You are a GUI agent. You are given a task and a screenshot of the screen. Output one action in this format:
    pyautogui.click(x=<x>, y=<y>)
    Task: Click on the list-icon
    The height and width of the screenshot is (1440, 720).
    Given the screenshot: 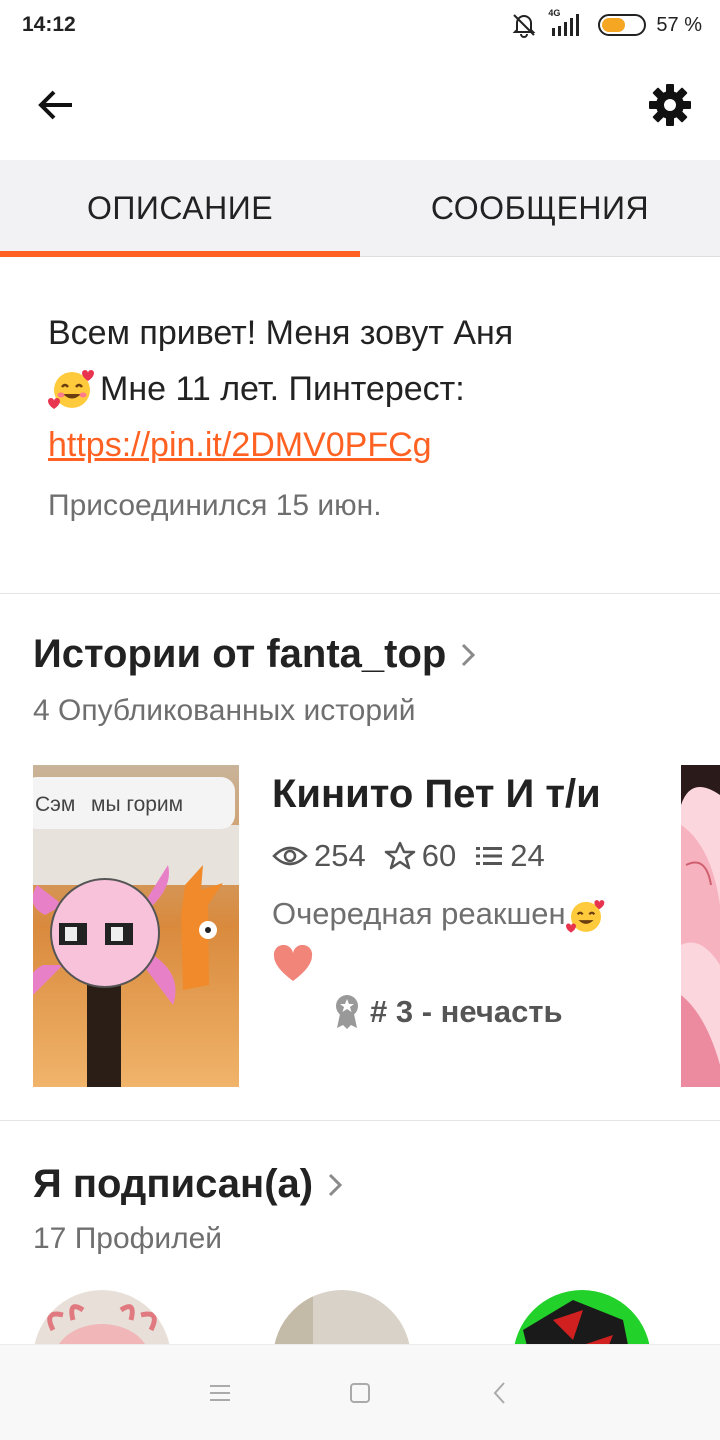 What is the action you would take?
    pyautogui.click(x=489, y=856)
    